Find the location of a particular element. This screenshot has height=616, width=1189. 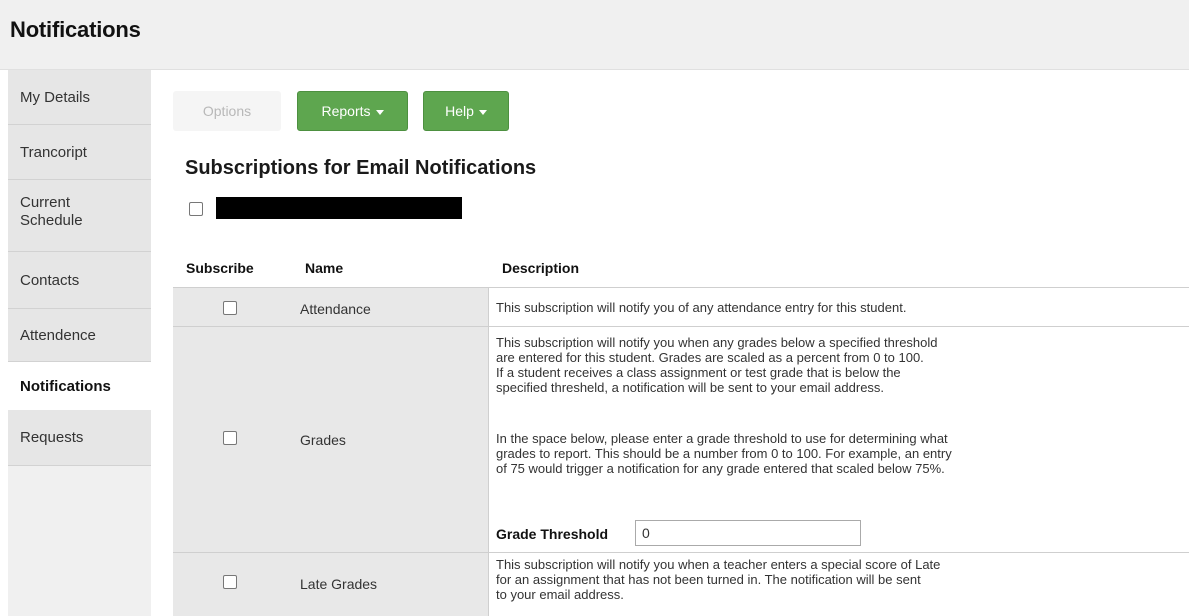

select-all-checkbox is located at coordinates (196, 209).